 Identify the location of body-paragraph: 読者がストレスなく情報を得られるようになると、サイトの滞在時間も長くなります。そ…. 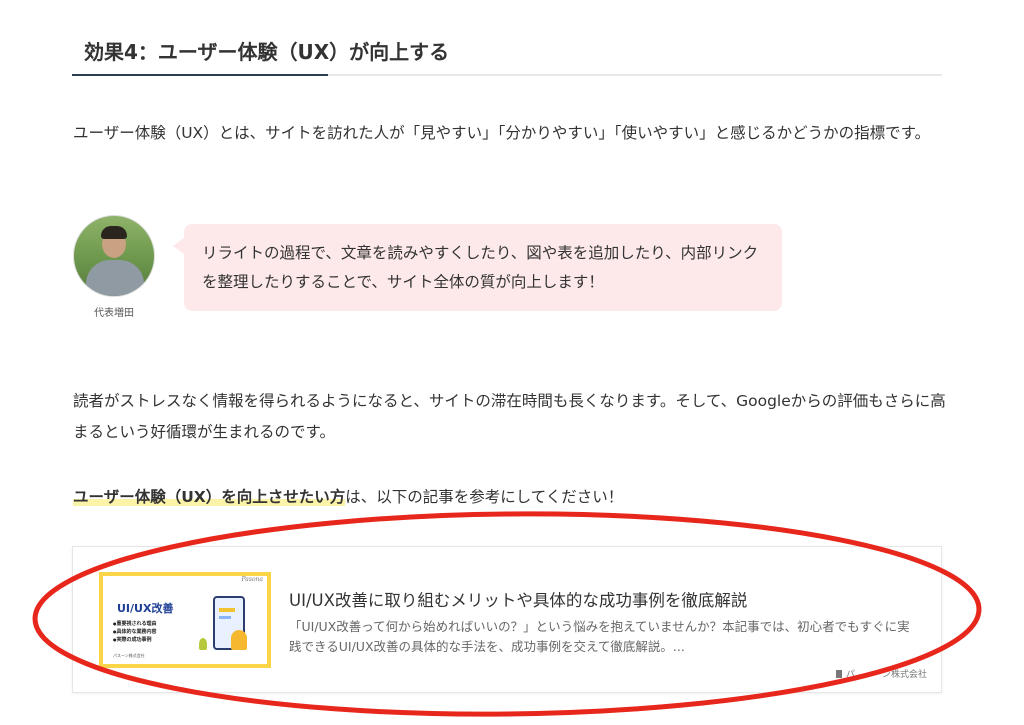
(509, 416).